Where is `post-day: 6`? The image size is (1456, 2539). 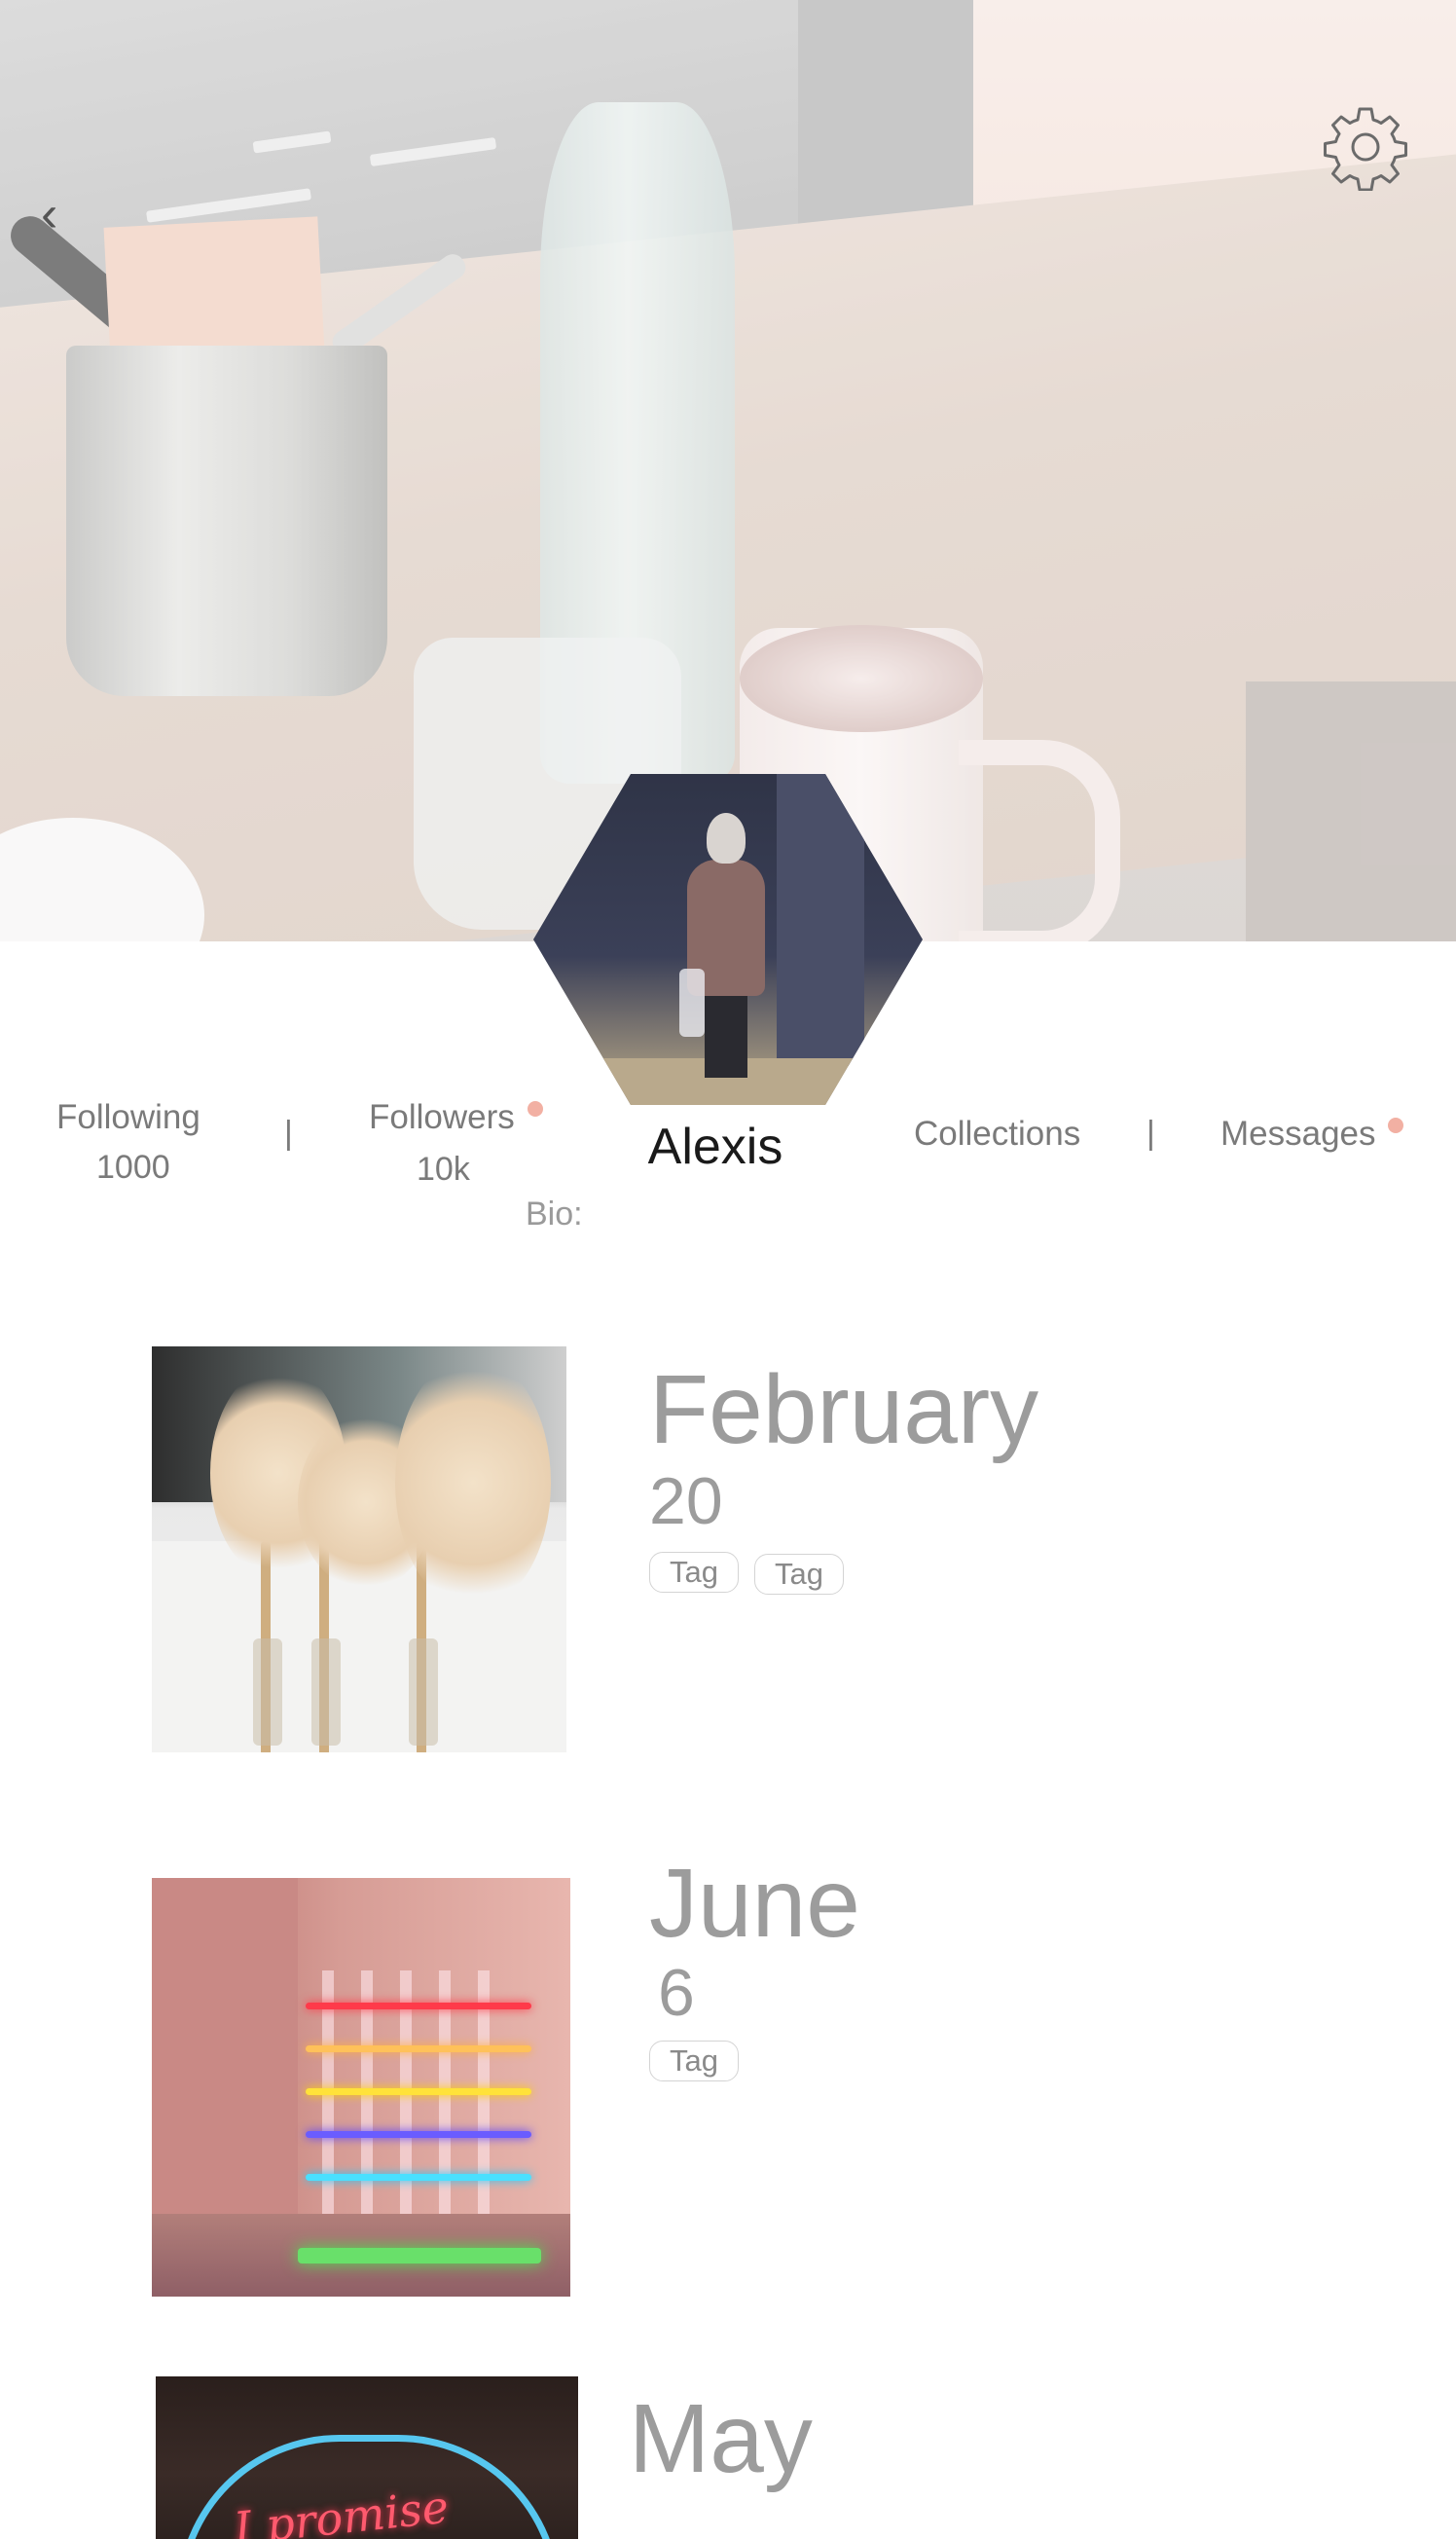 post-day: 6 is located at coordinates (676, 1993).